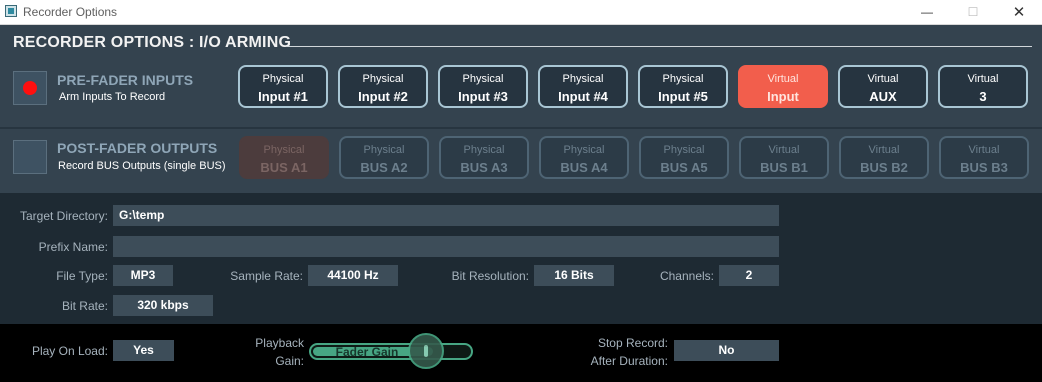 The height and width of the screenshot is (382, 1042). I want to click on button-label: AUX, so click(883, 96).